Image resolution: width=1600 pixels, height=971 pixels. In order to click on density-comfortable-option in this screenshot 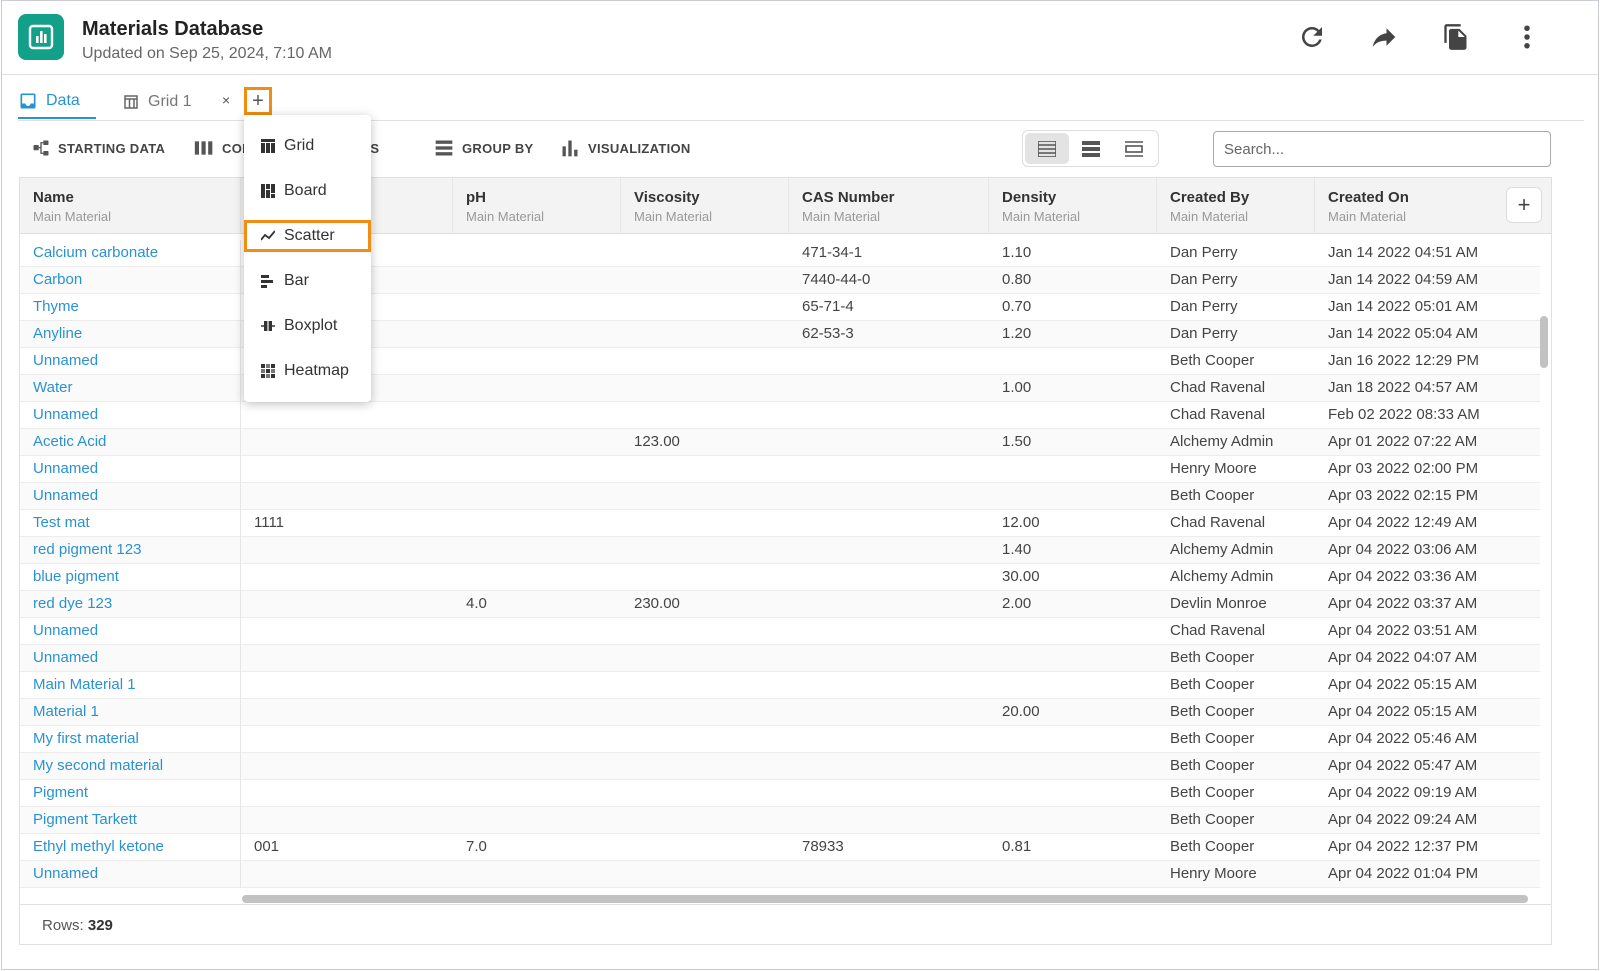, I will do `click(1134, 148)`.